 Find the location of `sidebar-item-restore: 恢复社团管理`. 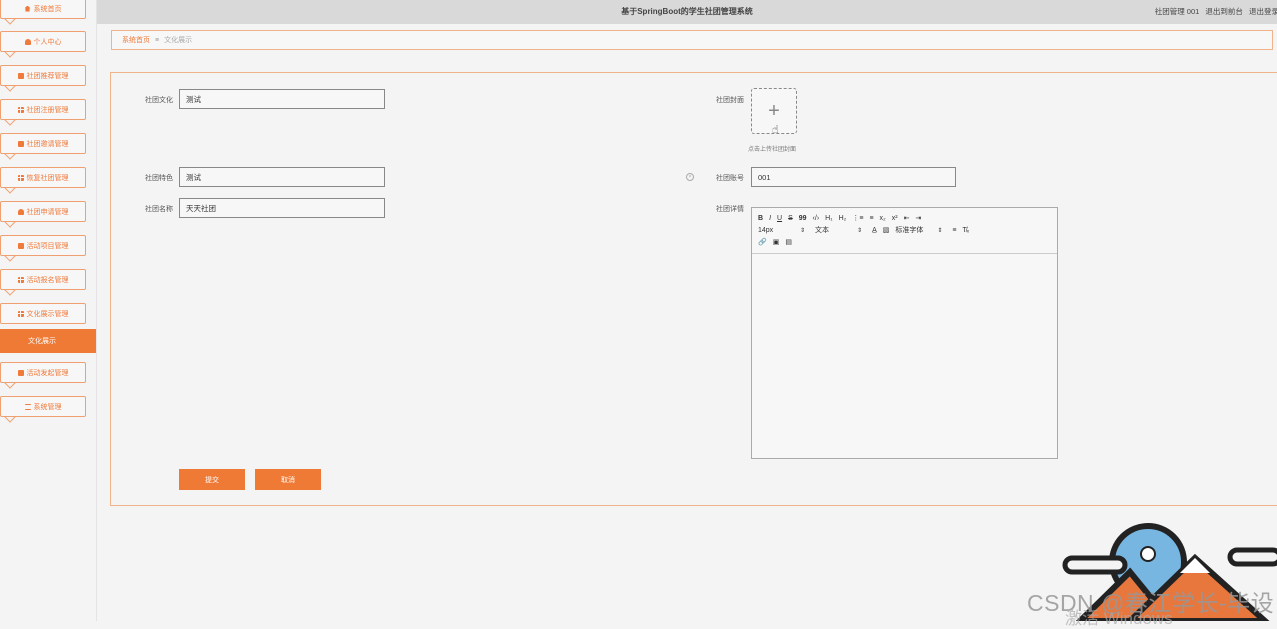

sidebar-item-restore: 恢复社团管理 is located at coordinates (43, 177).